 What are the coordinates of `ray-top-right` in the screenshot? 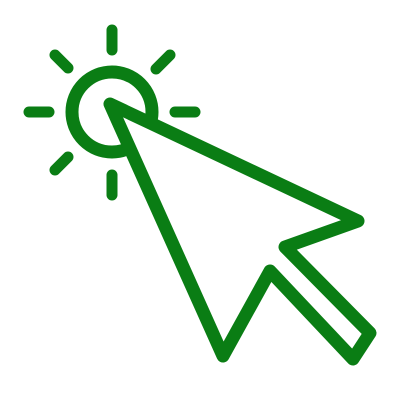 It's located at (163, 62).